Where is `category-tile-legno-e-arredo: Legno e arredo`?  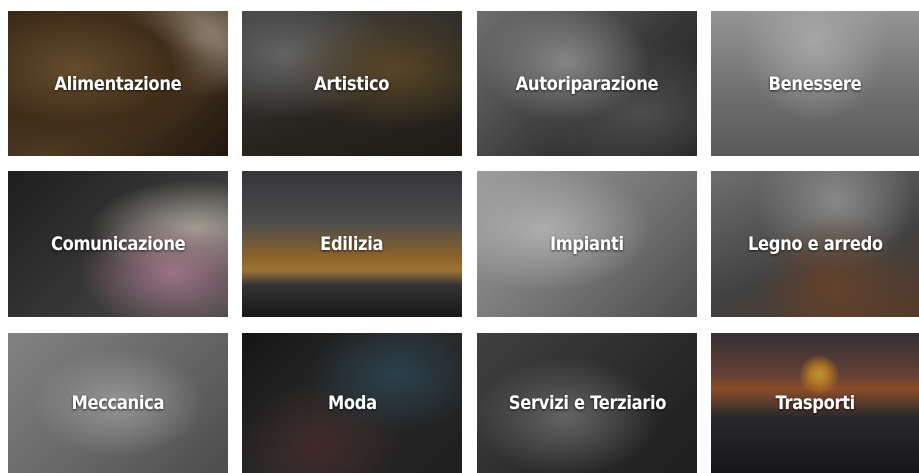 category-tile-legno-e-arredo: Legno e arredo is located at coordinates (815, 244).